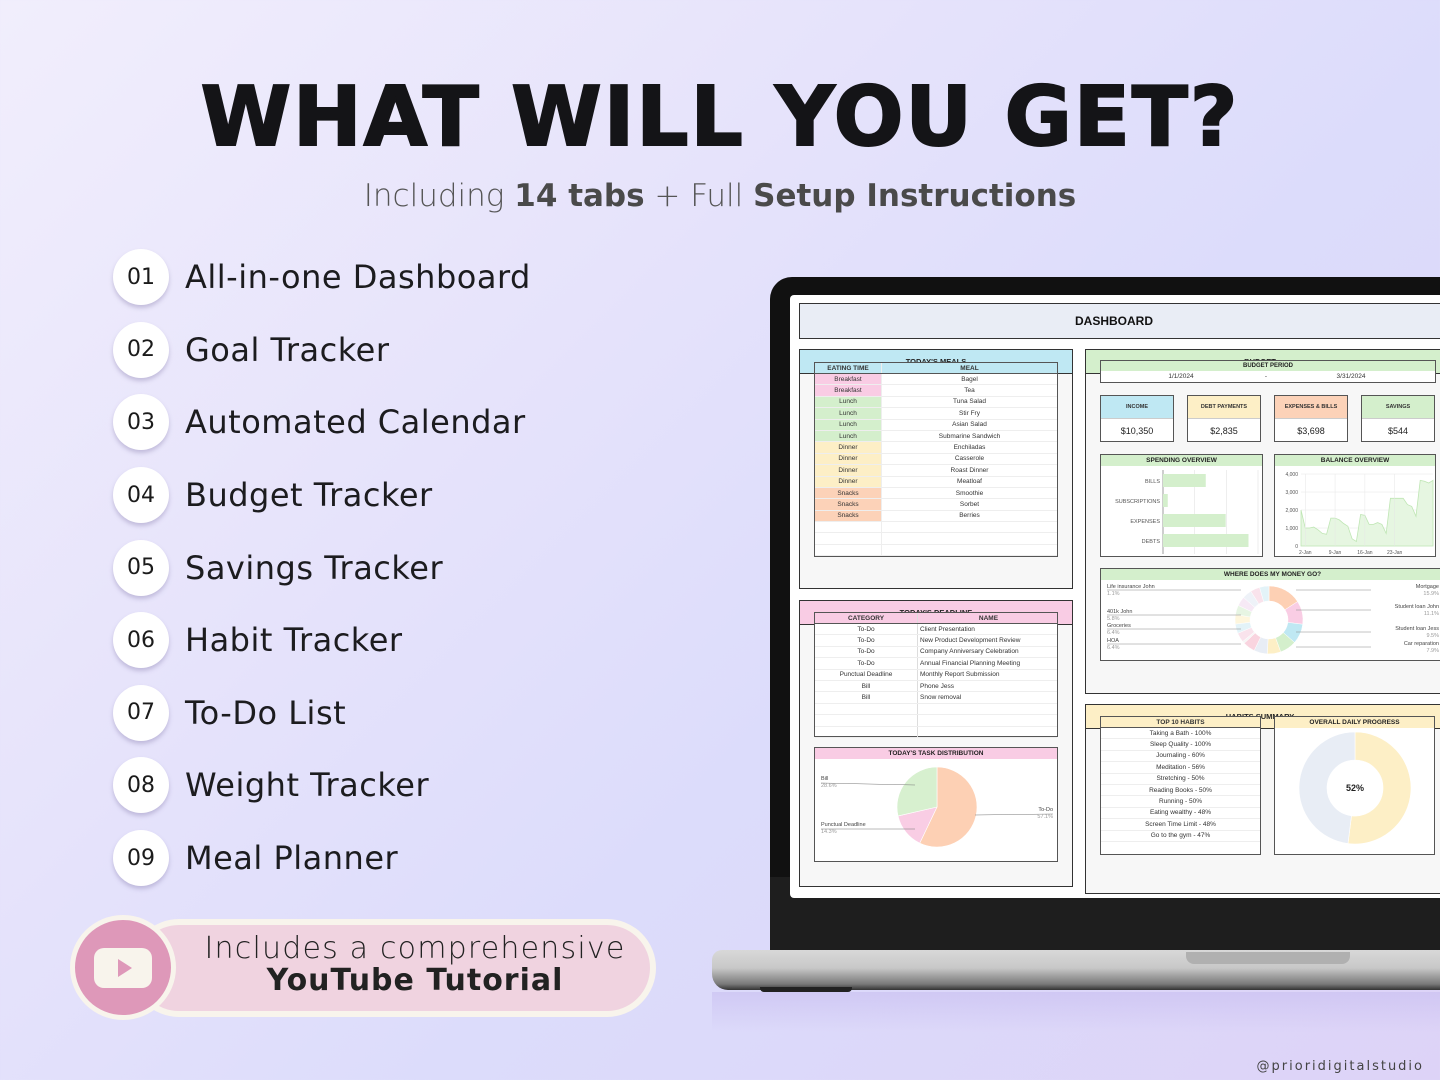 The image size is (1440, 1080). What do you see at coordinates (1137, 418) in the screenshot?
I see `stat-card-income: INCOME $10,350` at bounding box center [1137, 418].